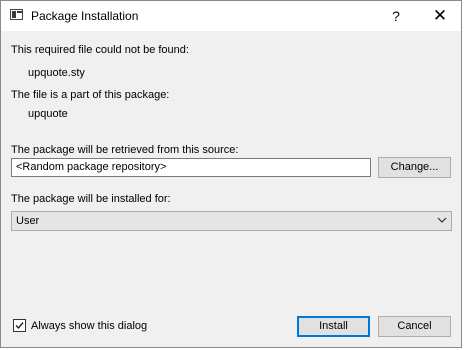 Image resolution: width=464 pixels, height=350 pixels. I want to click on window-icon, so click(16, 14).